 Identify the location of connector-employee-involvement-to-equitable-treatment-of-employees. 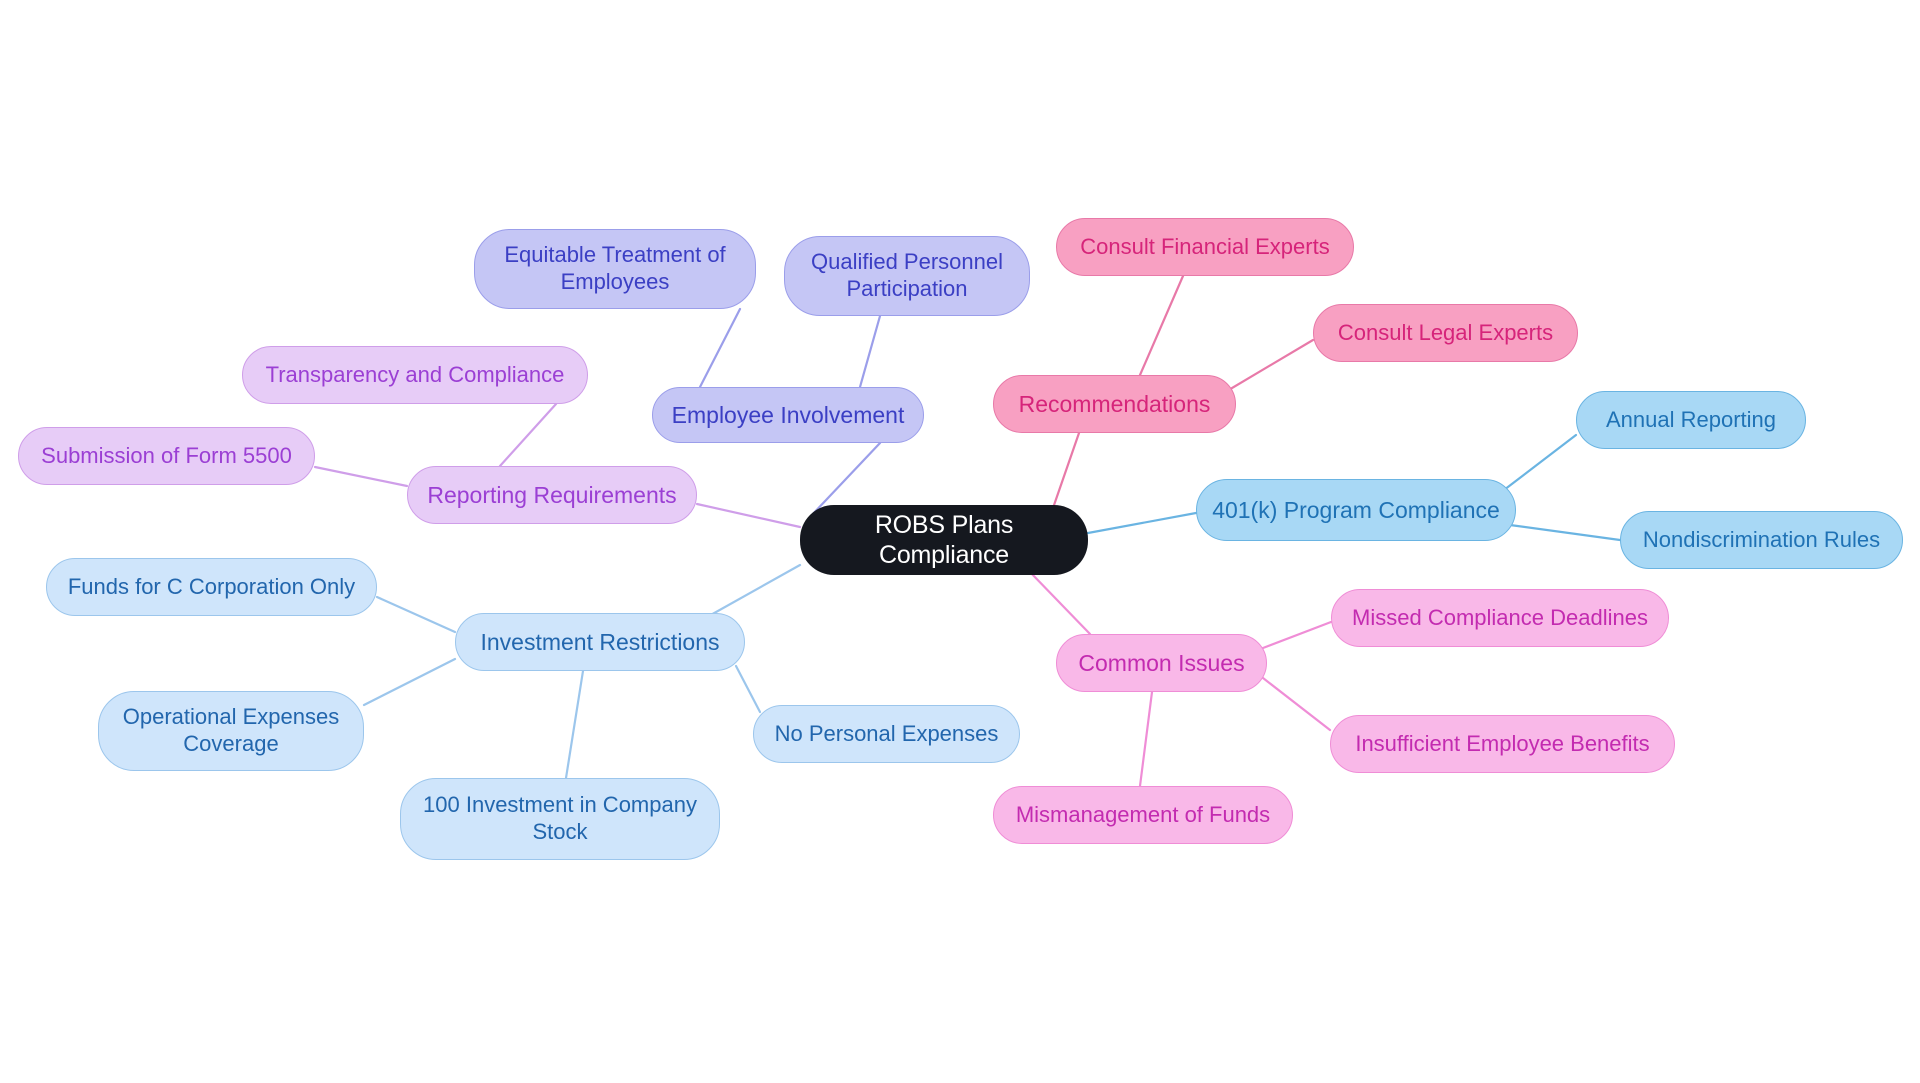
(720, 348).